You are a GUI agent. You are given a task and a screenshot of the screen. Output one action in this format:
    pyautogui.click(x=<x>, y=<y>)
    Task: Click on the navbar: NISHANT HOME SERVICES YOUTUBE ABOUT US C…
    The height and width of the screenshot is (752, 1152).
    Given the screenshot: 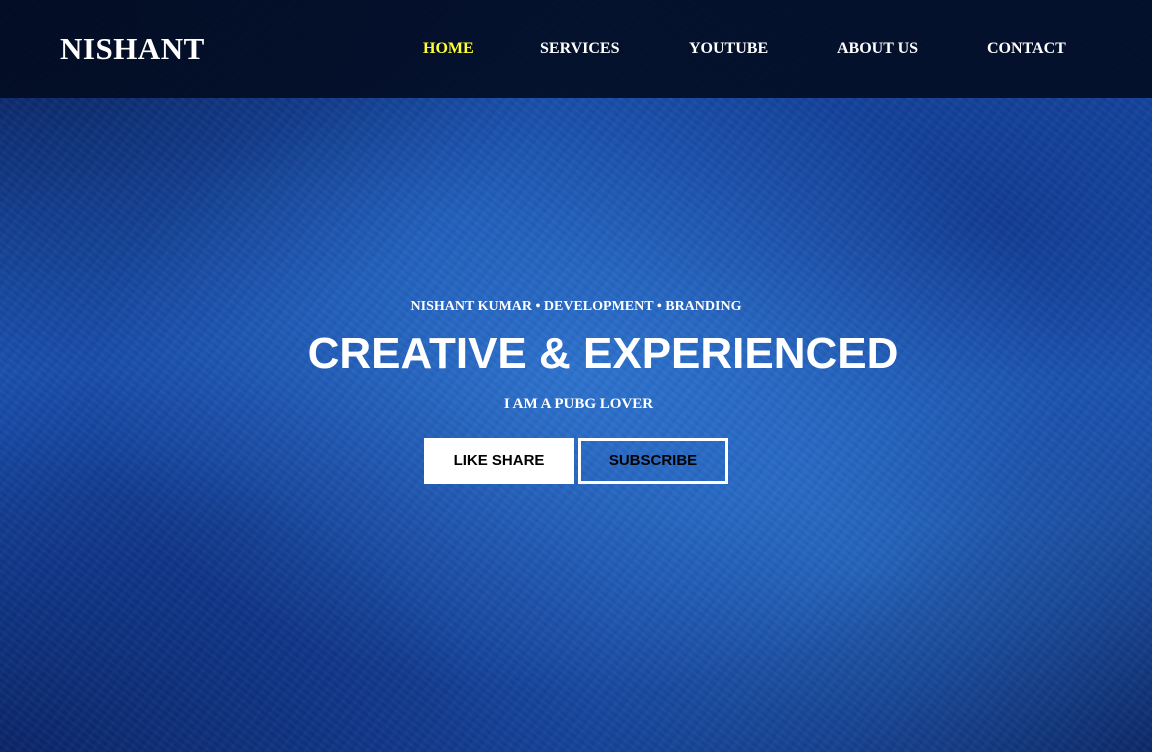 What is the action you would take?
    pyautogui.click(x=576, y=49)
    